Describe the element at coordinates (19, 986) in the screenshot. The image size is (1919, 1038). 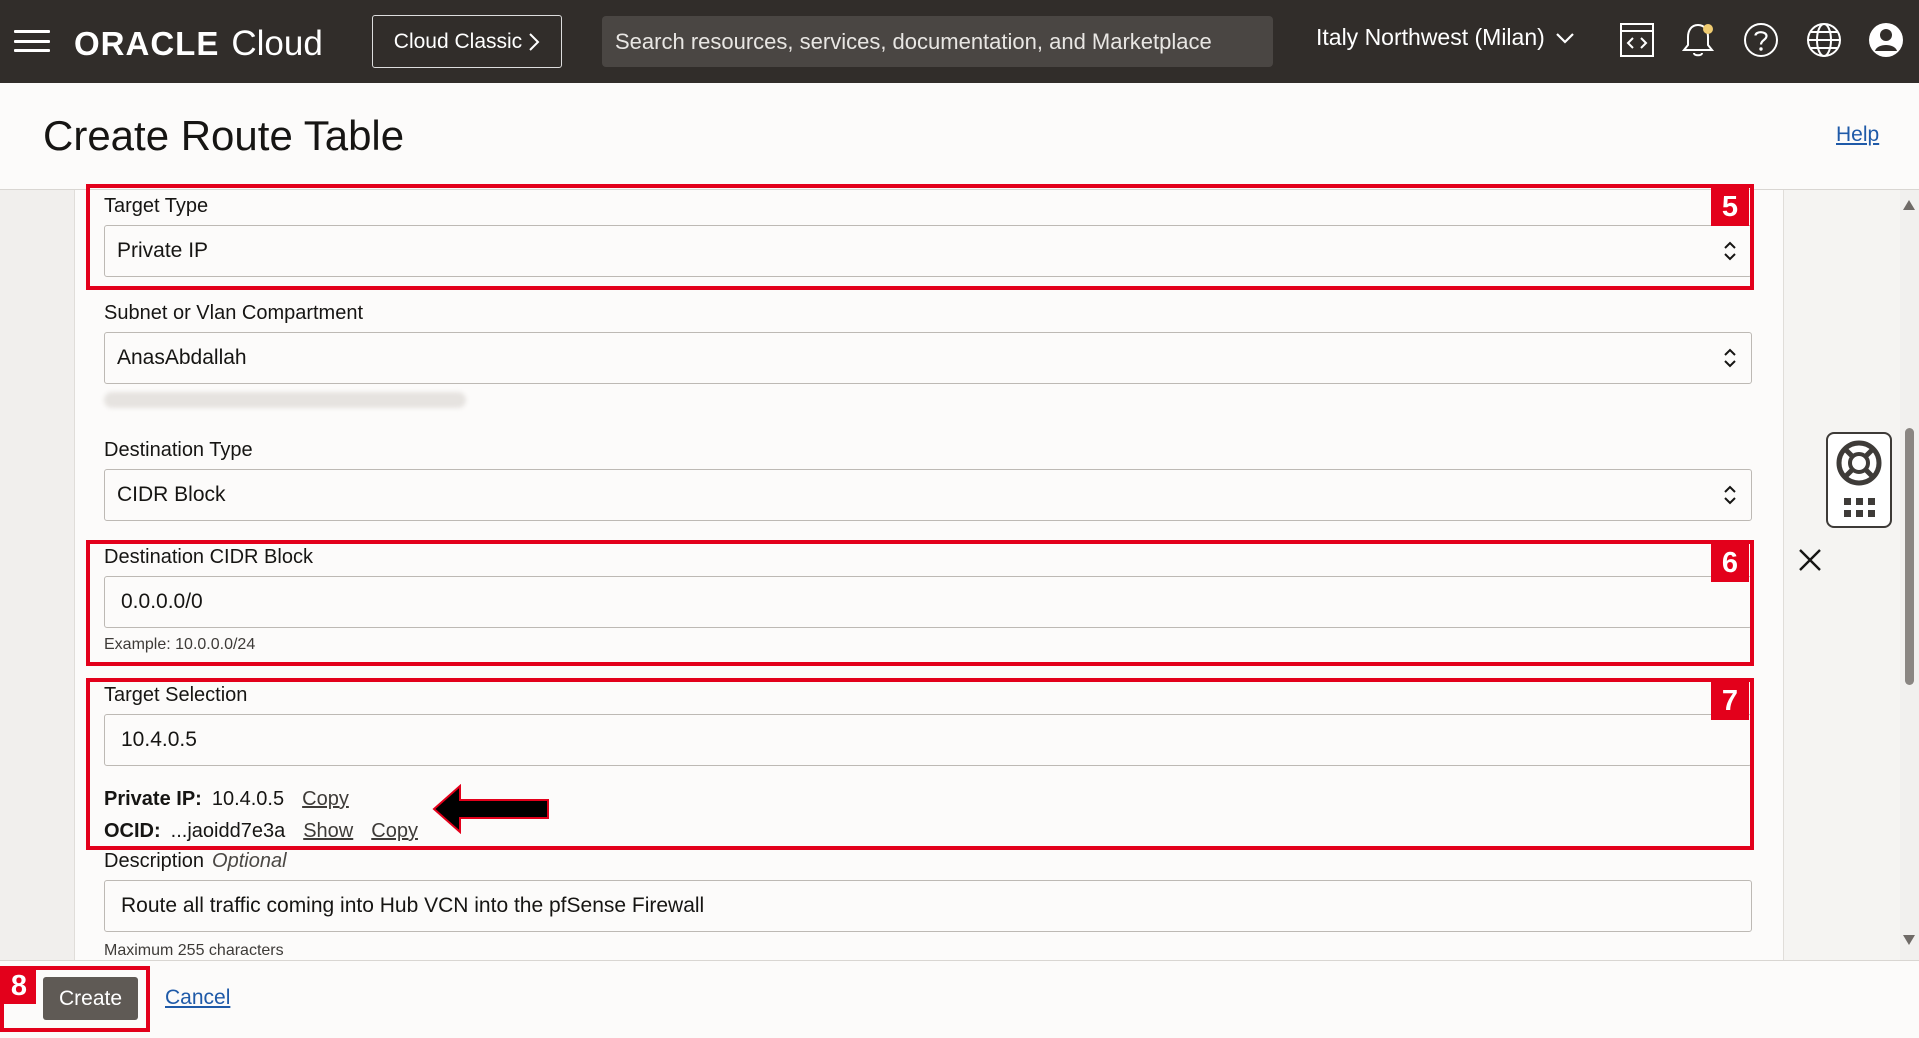
I see `callout-badge-8: 8` at that location.